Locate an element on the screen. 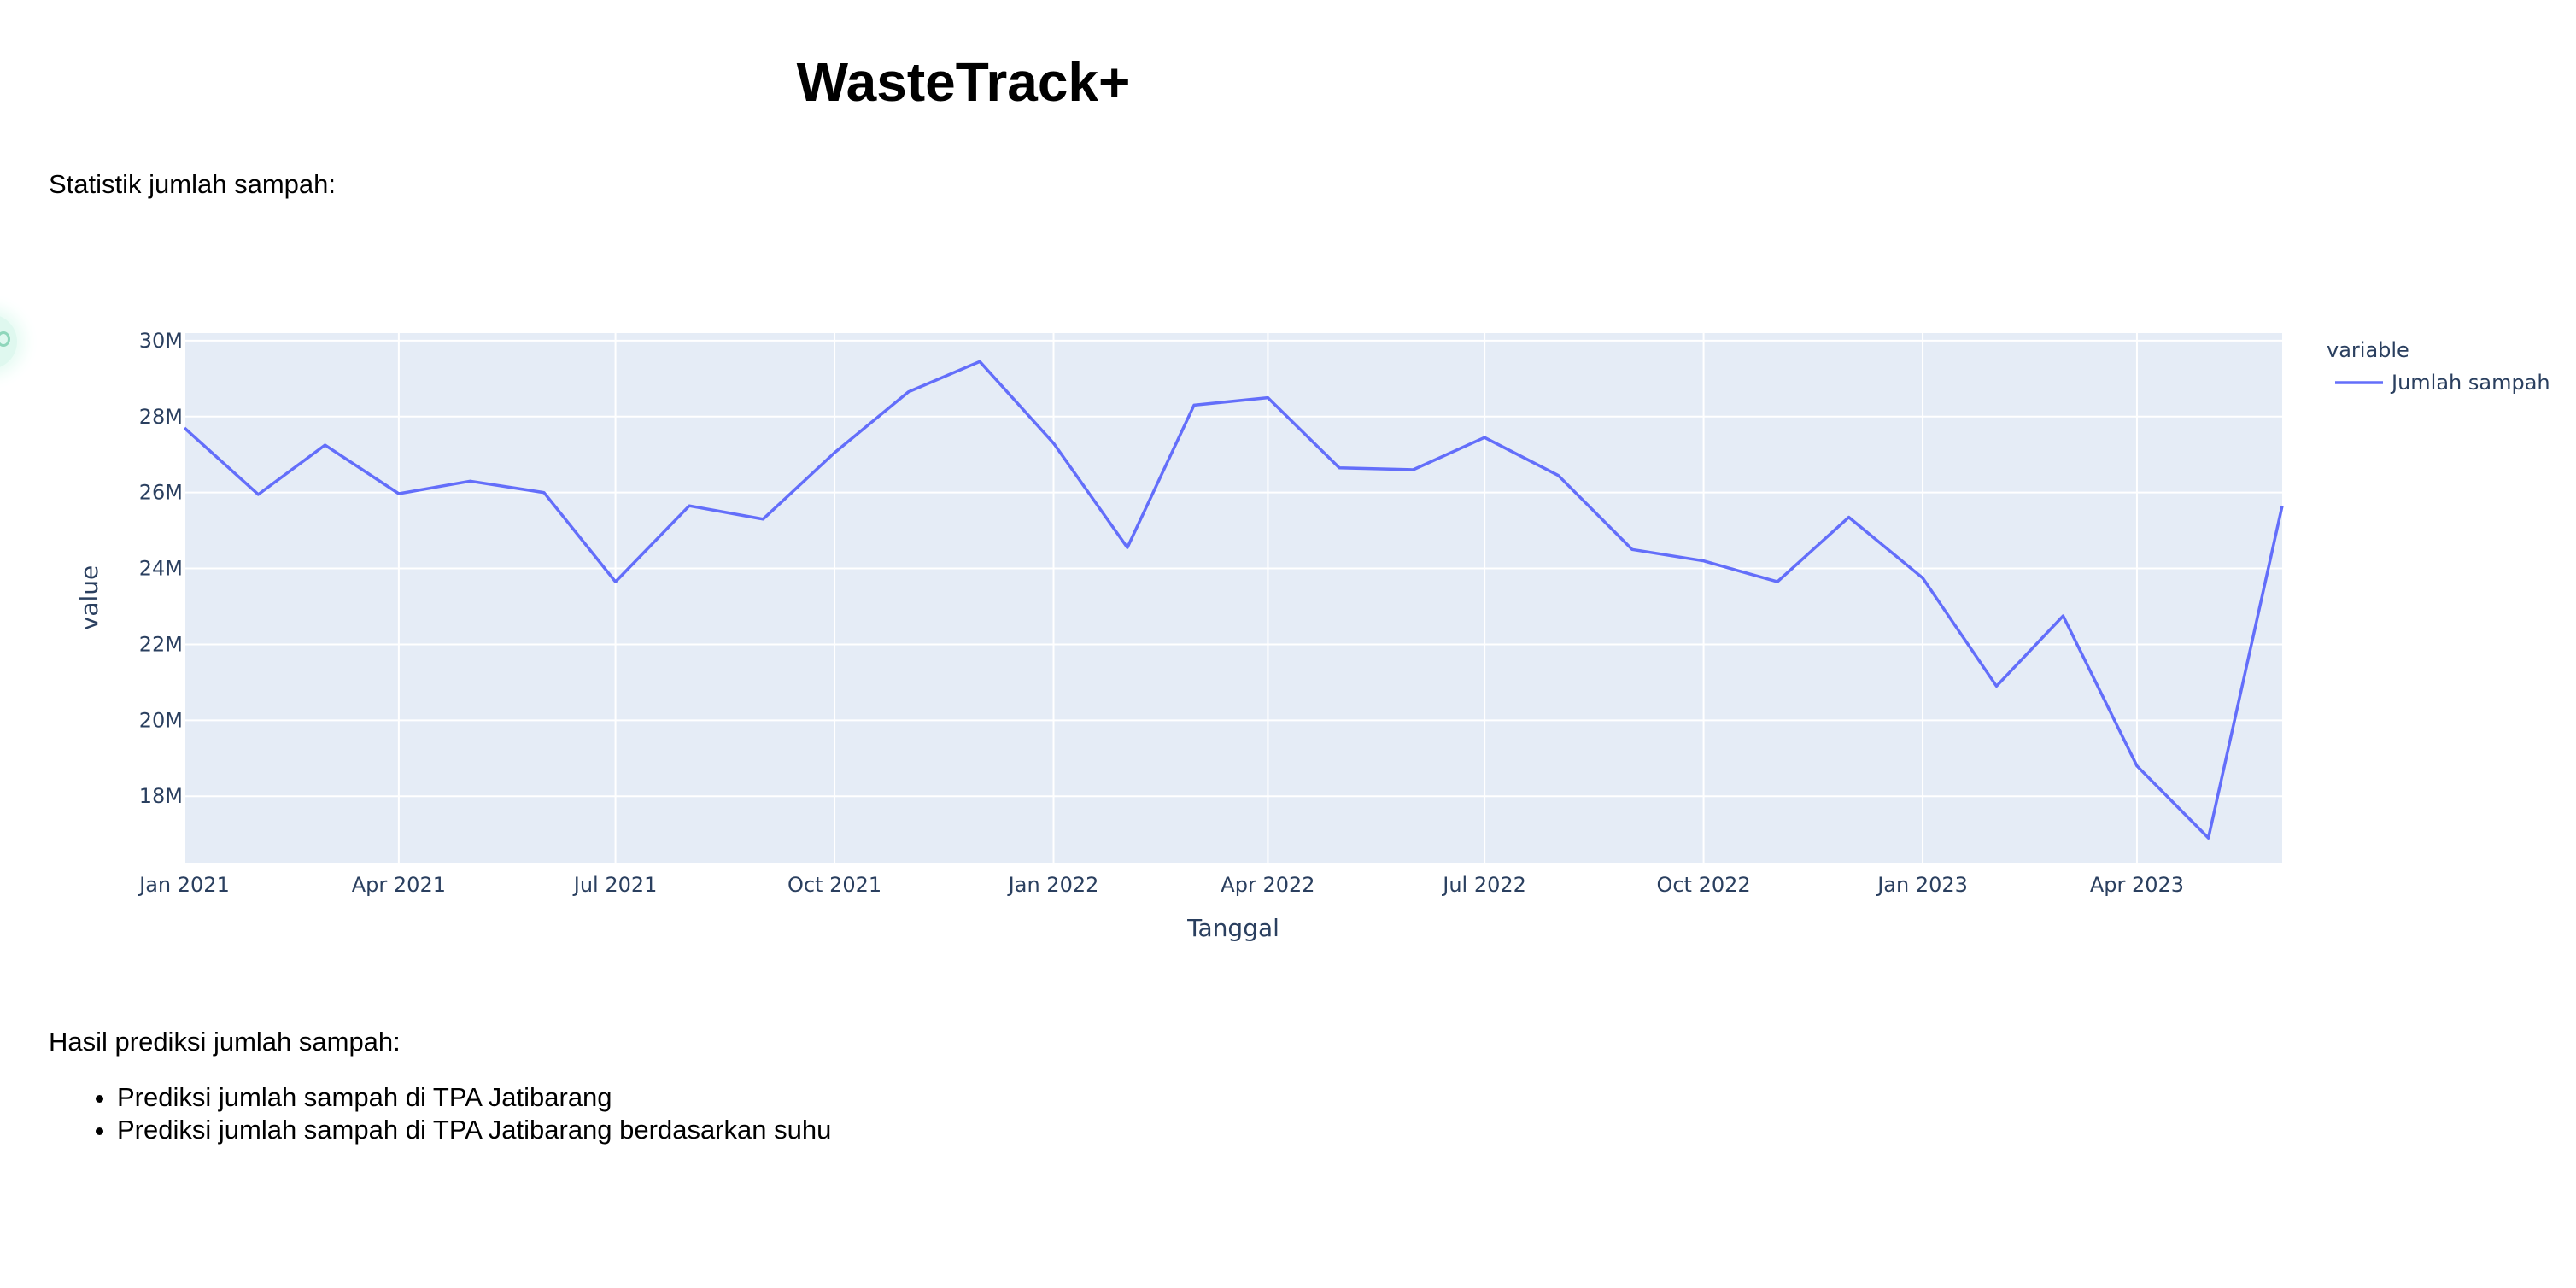 The width and height of the screenshot is (2576, 1288). legend-item-jumlah-sampah: Jumlah sampah is located at coordinates (2470, 383).